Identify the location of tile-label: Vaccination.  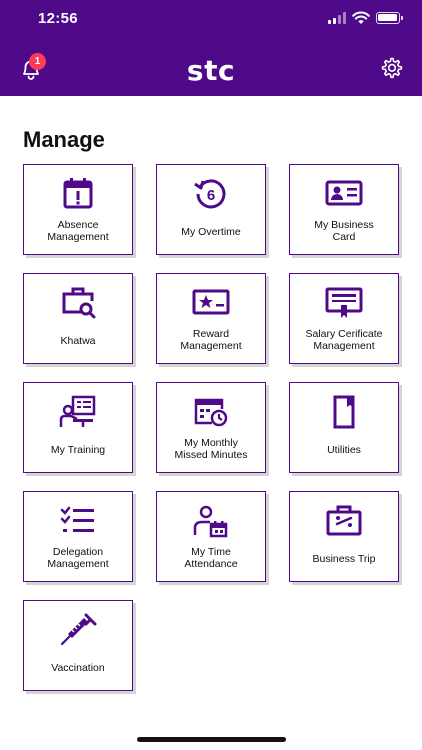
(78, 668).